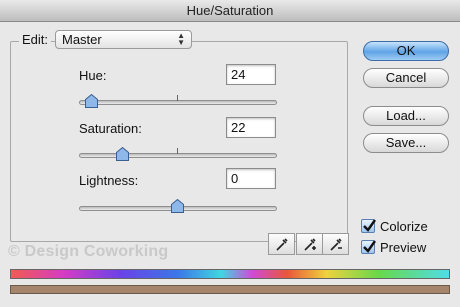 Image resolution: width=460 pixels, height=307 pixels. I want to click on saturation-input: 22, so click(251, 127).